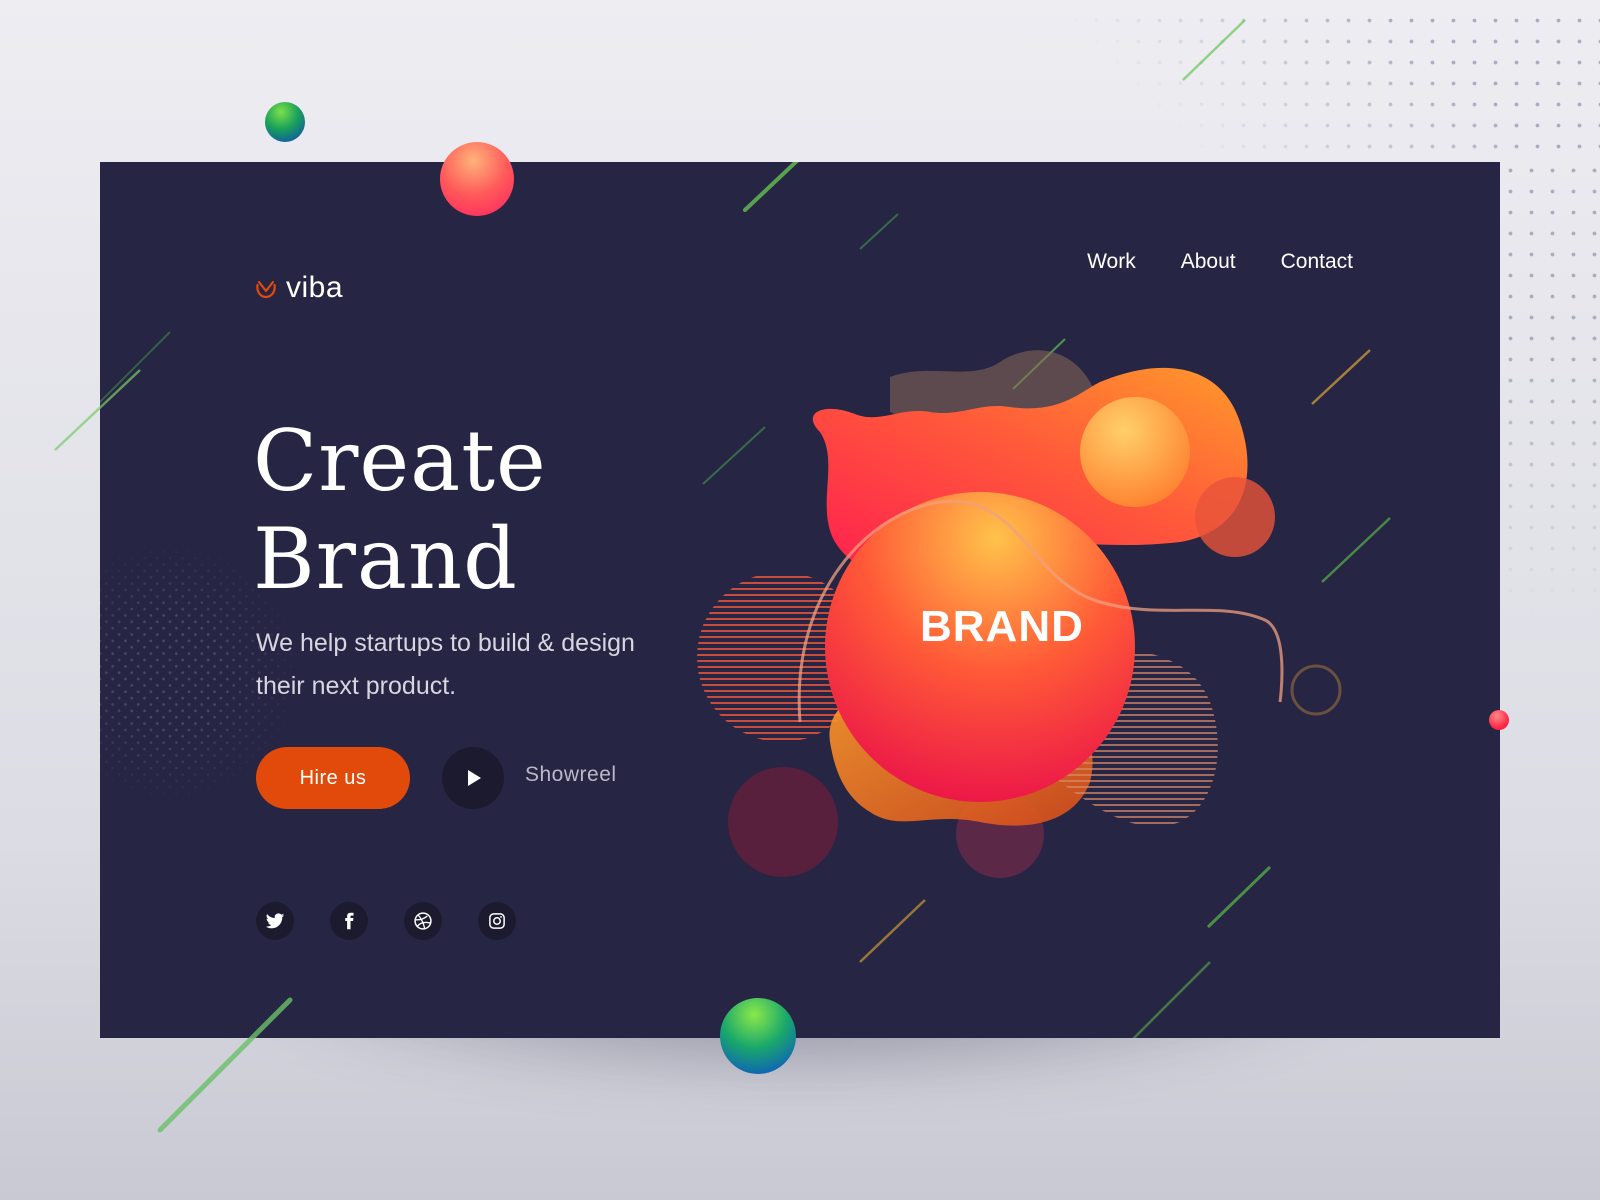 This screenshot has width=1600, height=1200. Describe the element at coordinates (1550, 400) in the screenshot. I see `dot-pattern-right` at that location.